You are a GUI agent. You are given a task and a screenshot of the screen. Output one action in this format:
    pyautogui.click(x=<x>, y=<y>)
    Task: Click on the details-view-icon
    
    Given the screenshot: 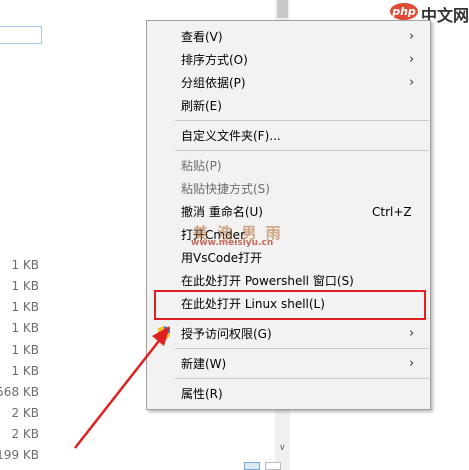 What is the action you would take?
    pyautogui.click(x=252, y=466)
    